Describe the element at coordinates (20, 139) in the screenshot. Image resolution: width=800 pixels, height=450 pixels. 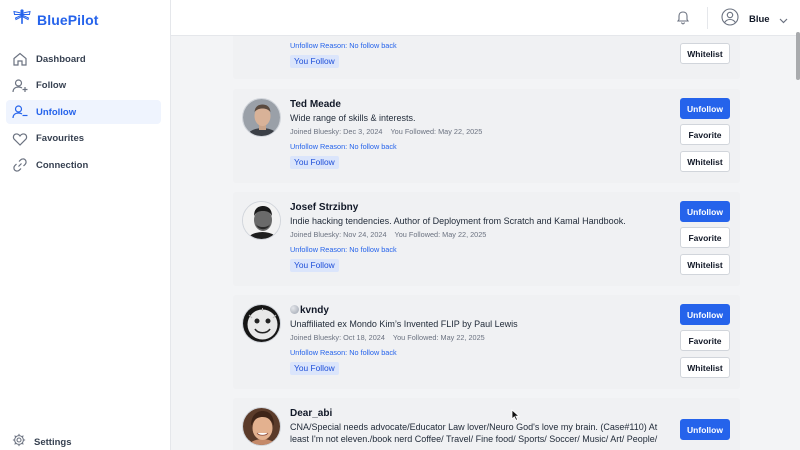
I see `heart-icon` at that location.